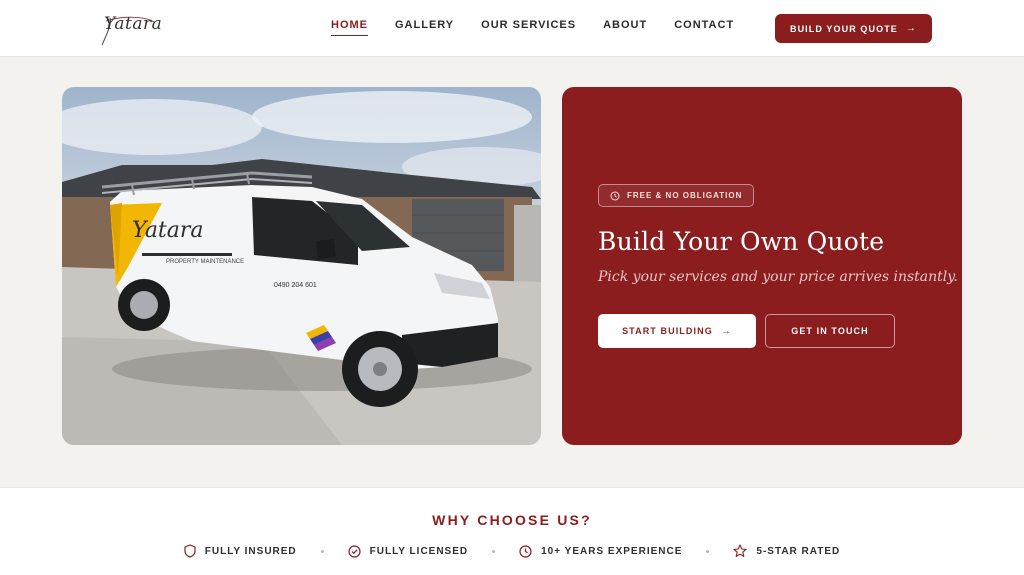 Image resolution: width=1024 pixels, height=575 pixels. What do you see at coordinates (295, 285) in the screenshot?
I see `van-phone: 0490 204 601` at bounding box center [295, 285].